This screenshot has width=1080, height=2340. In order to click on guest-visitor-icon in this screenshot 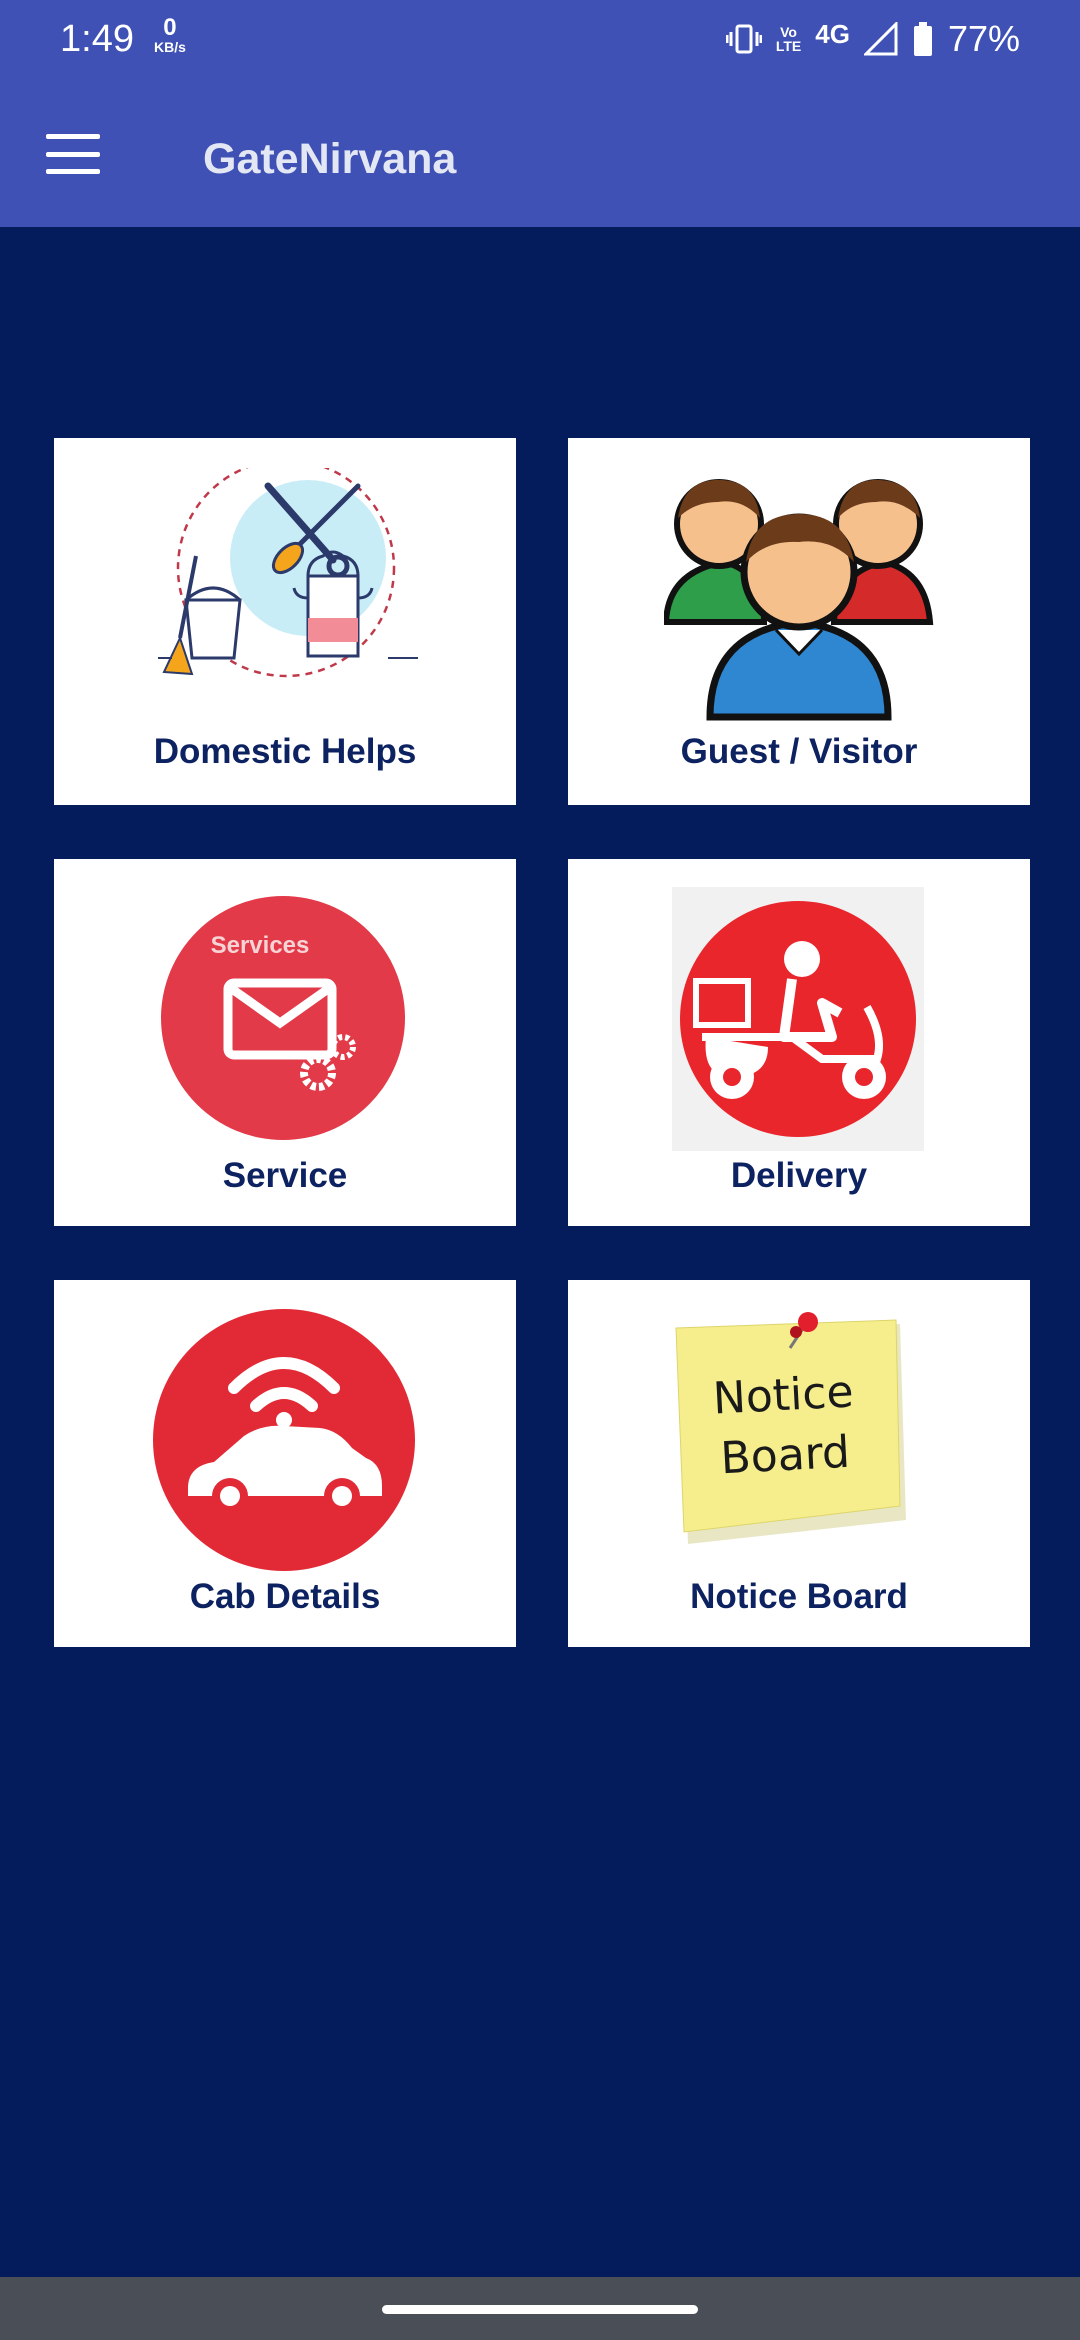, I will do `click(799, 600)`.